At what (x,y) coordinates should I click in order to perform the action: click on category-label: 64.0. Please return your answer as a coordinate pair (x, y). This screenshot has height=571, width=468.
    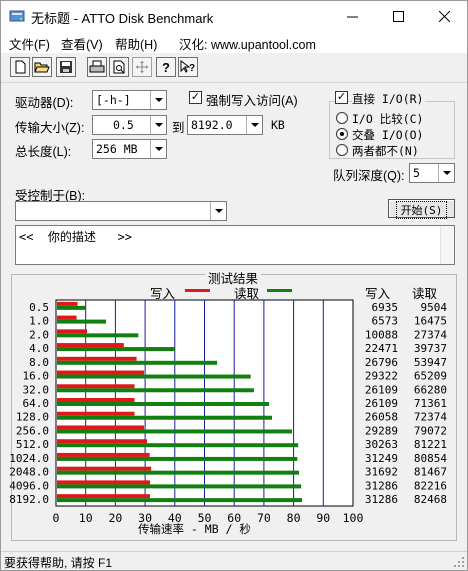
    Looking at the image, I should click on (36, 403).